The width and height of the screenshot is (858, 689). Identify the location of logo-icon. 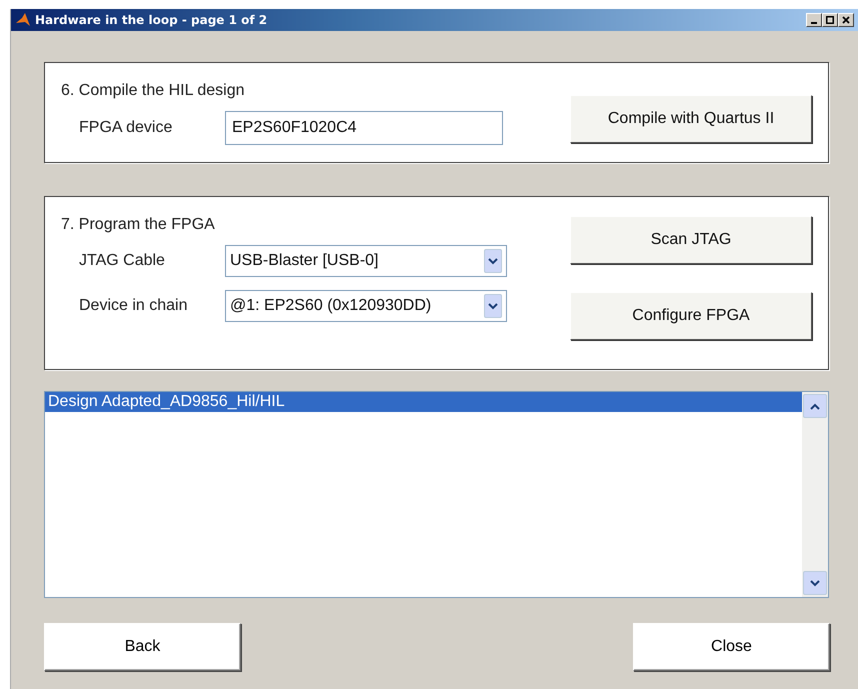
(23, 20).